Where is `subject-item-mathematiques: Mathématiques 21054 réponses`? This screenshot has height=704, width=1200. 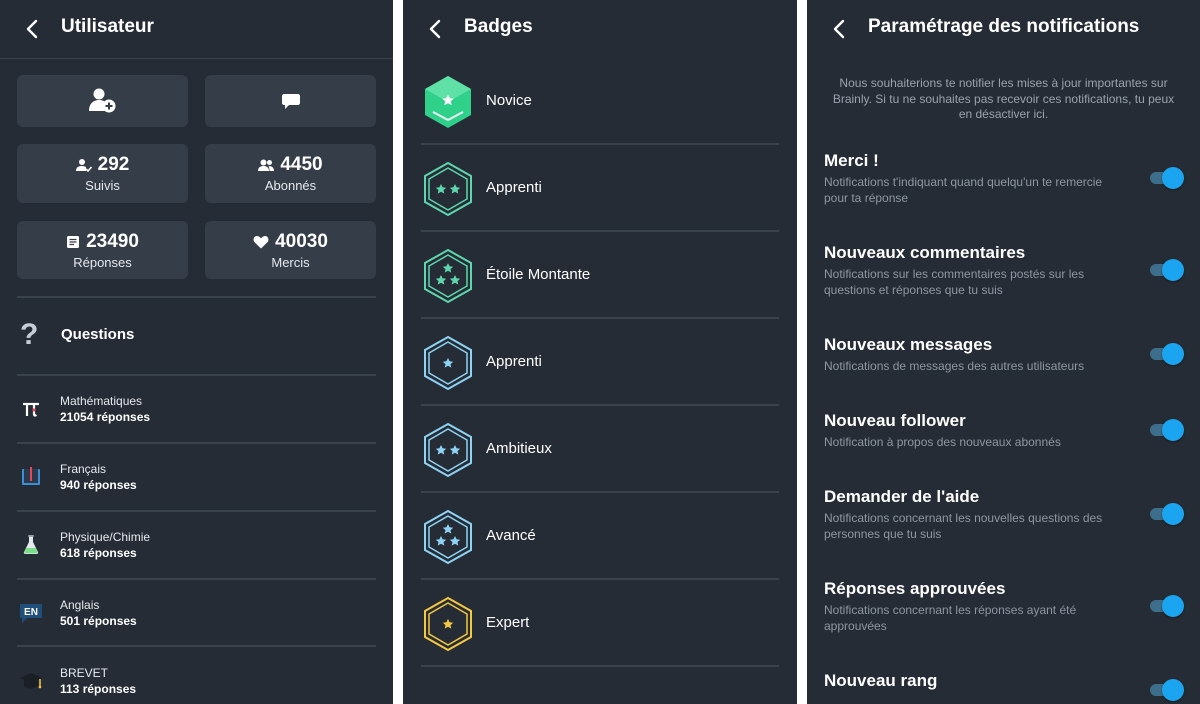 subject-item-mathematiques: Mathématiques 21054 réponses is located at coordinates (196, 409).